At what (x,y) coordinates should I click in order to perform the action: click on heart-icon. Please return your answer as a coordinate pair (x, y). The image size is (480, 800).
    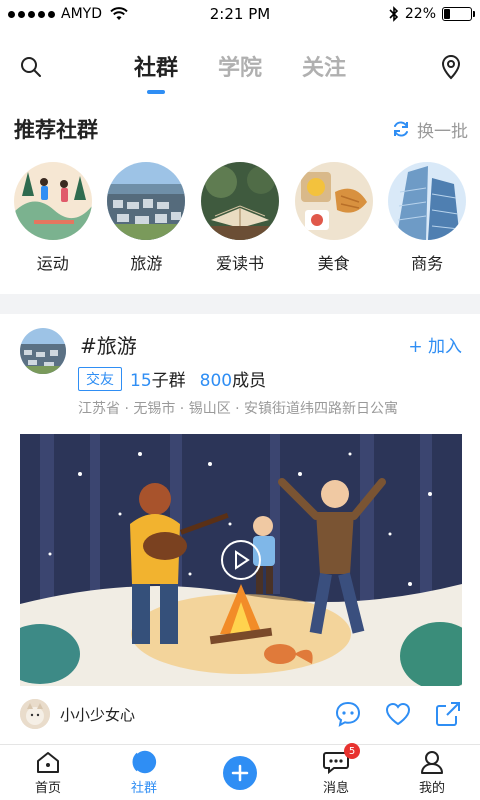
    Looking at the image, I should click on (398, 714).